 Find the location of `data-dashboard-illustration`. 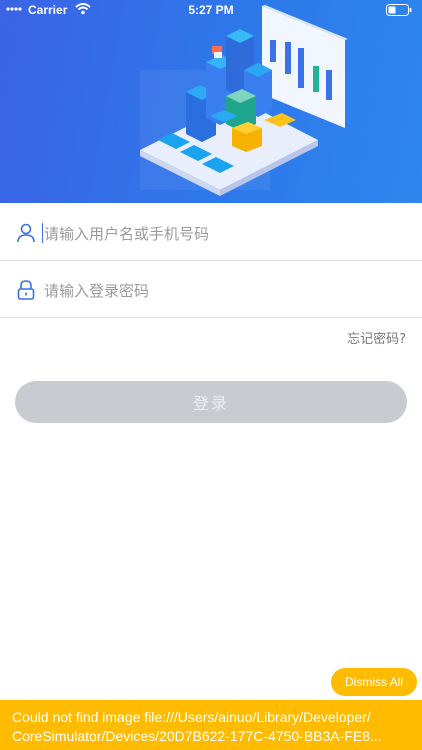

data-dashboard-illustration is located at coordinates (244, 100).